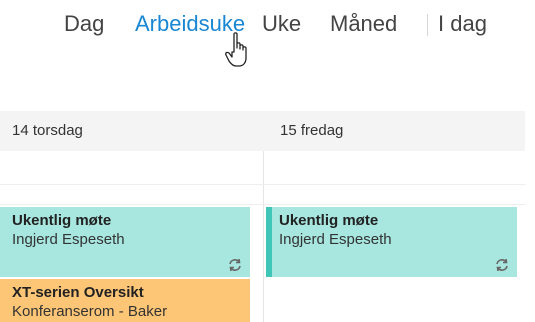 The height and width of the screenshot is (322, 535). What do you see at coordinates (281, 24) in the screenshot?
I see `view-week-button: Uke` at bounding box center [281, 24].